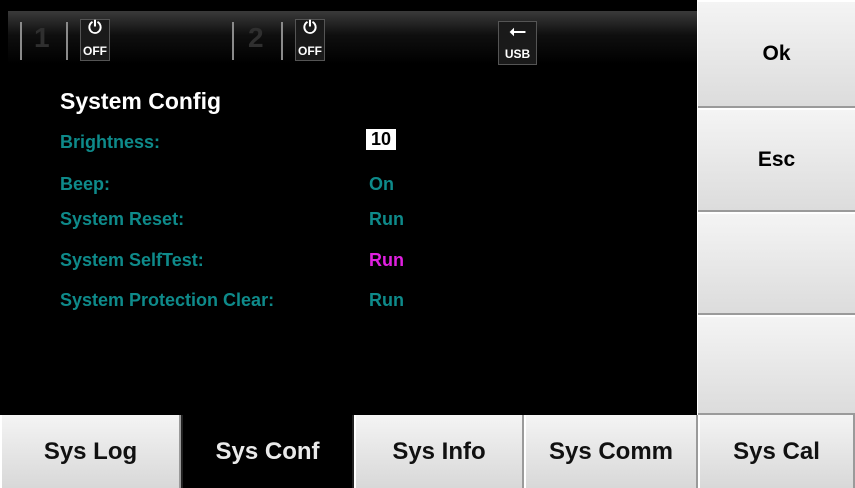  Describe the element at coordinates (517, 54) in the screenshot. I see `usb-label: USB` at that location.